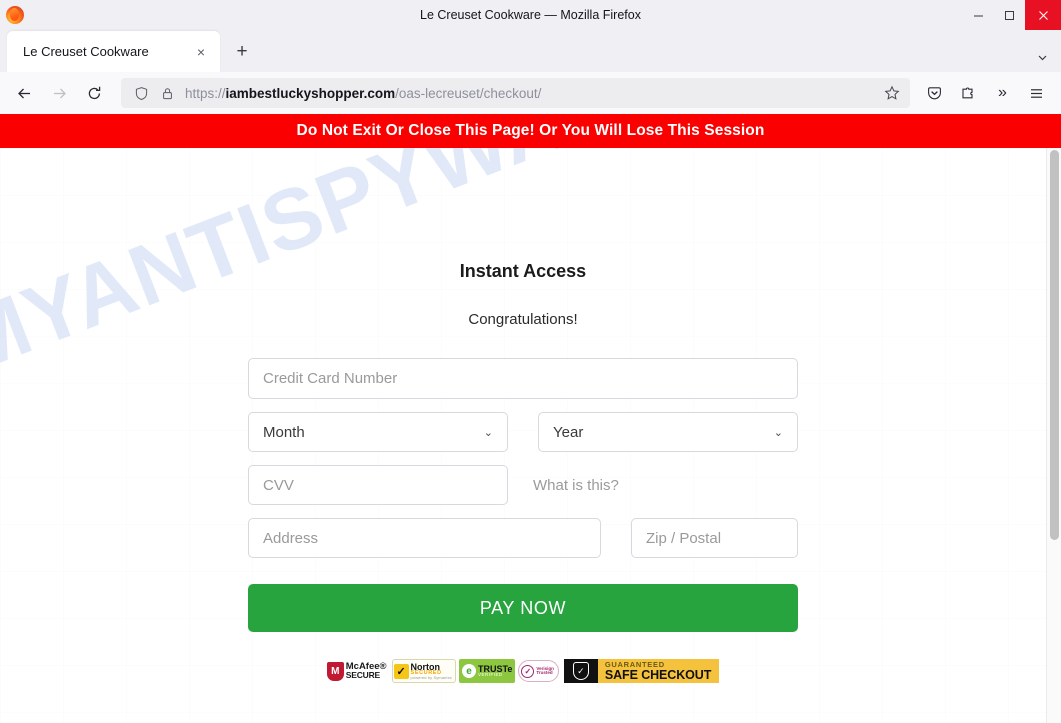  Describe the element at coordinates (284, 432) in the screenshot. I see `expiry-month-value: Month` at that location.